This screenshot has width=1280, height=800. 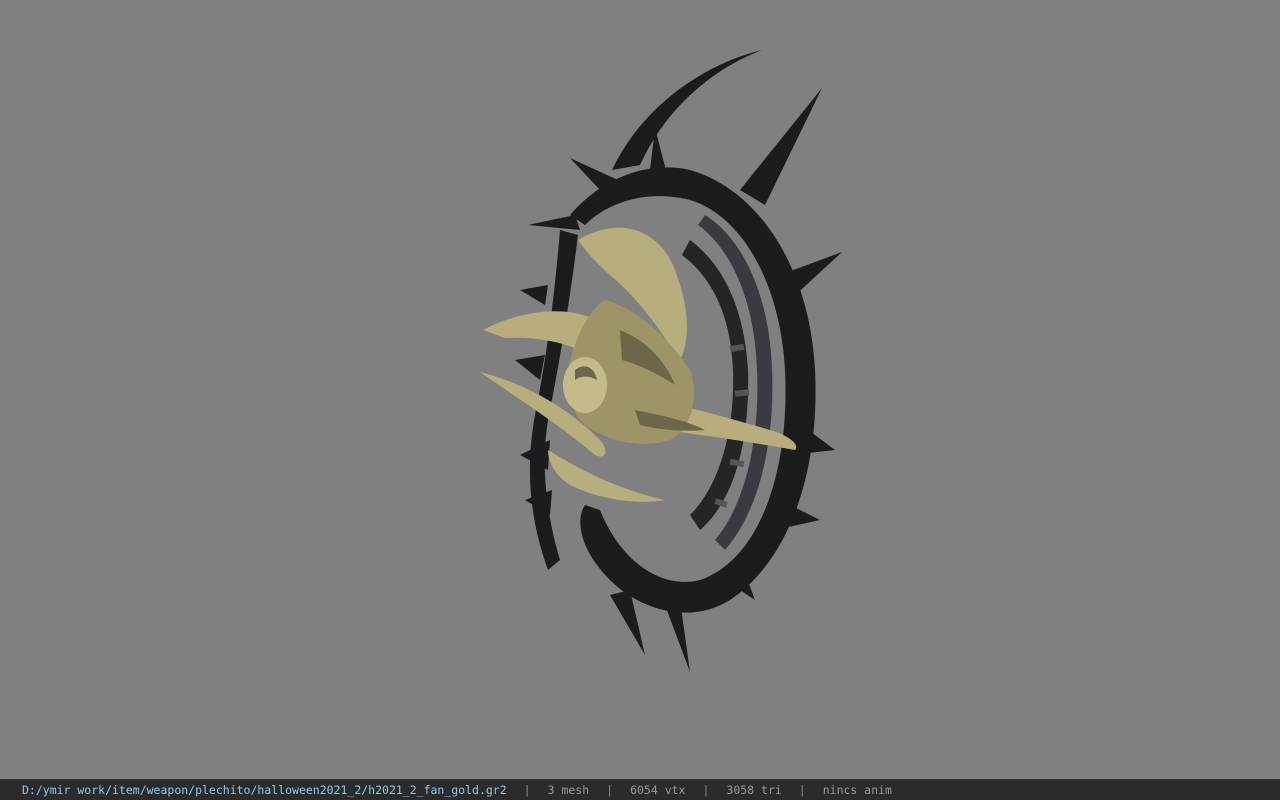 What do you see at coordinates (585, 385) in the screenshot?
I see `gold-skull` at bounding box center [585, 385].